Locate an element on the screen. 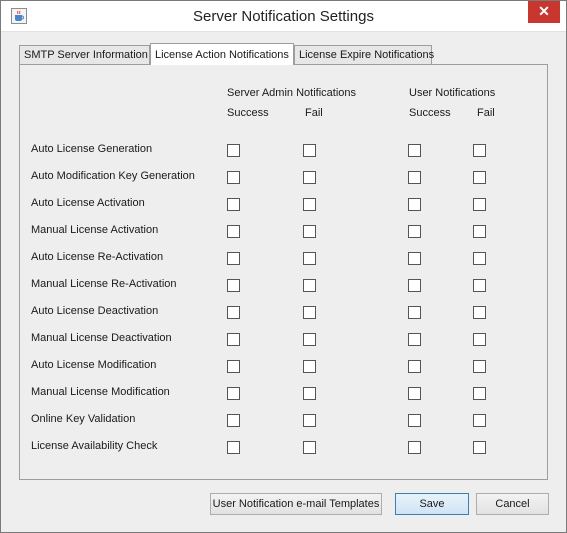  row-label: Manual License Re-Activation is located at coordinates (104, 284).